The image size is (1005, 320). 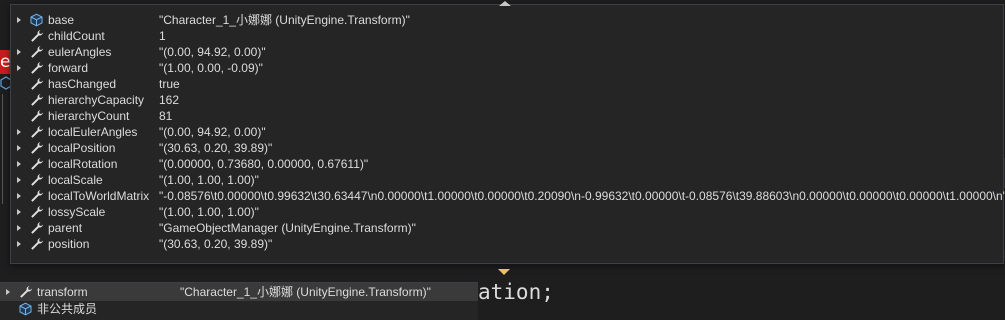 What do you see at coordinates (62, 292) in the screenshot?
I see `locals-name: transform` at bounding box center [62, 292].